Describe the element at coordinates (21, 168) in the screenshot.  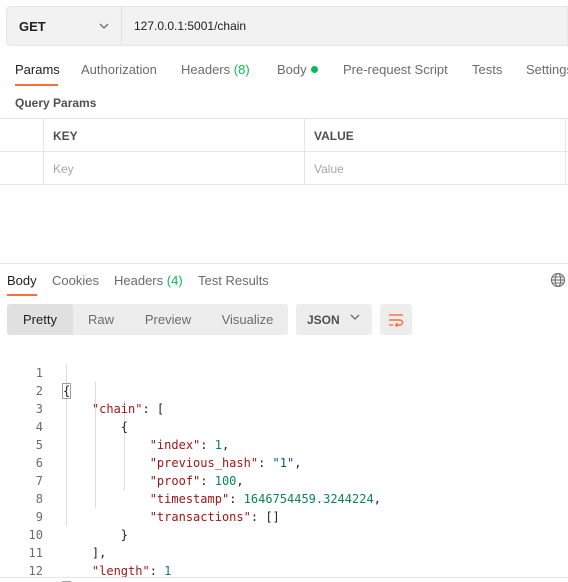
I see `row-checkbox-cell` at that location.